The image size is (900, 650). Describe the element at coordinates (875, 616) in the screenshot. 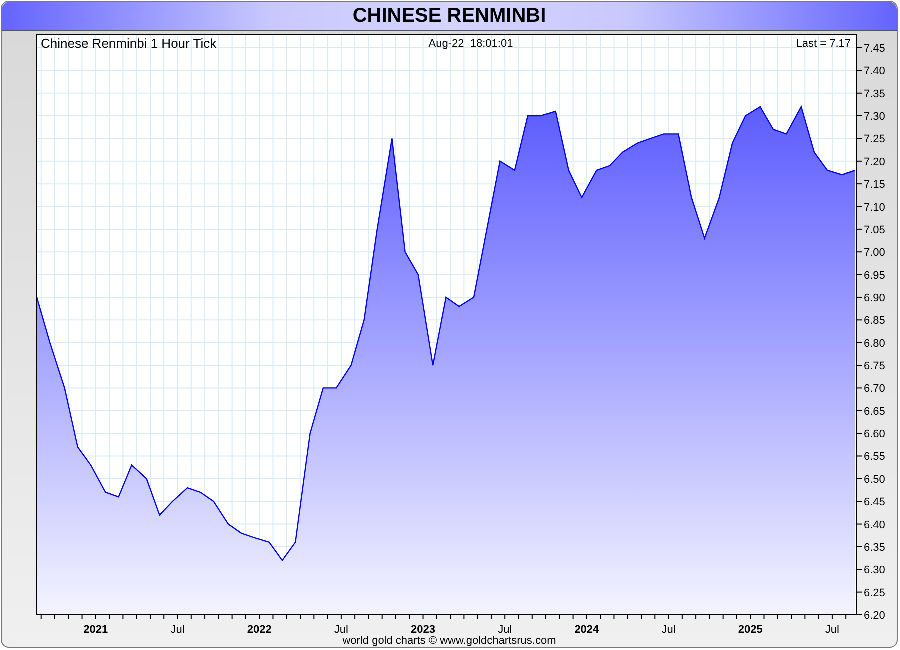

I see `y-axis-label: 6.20` at that location.